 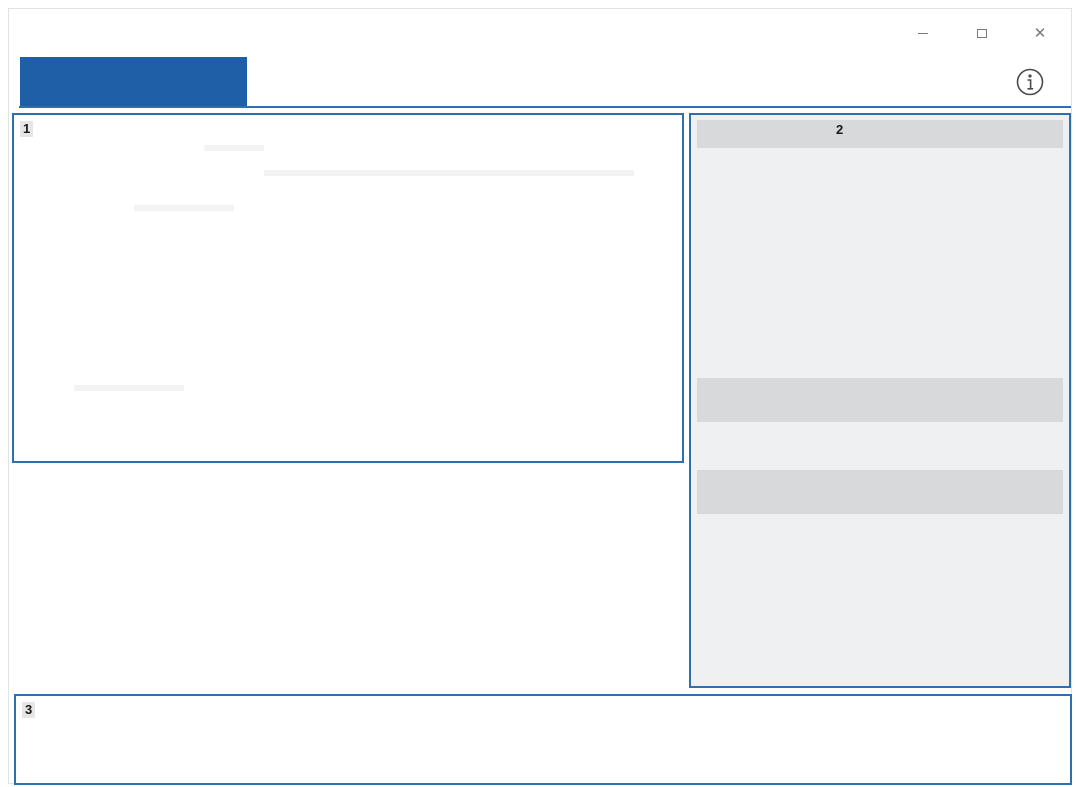 I want to click on close-icon: ✕, so click(x=1040, y=32).